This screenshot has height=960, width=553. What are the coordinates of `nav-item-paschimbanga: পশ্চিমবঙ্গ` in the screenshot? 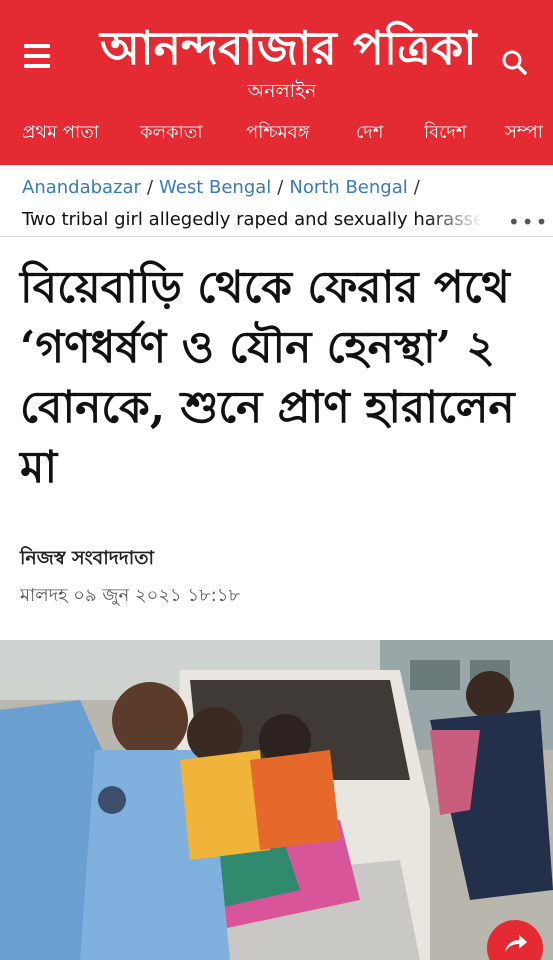 It's located at (278, 133).